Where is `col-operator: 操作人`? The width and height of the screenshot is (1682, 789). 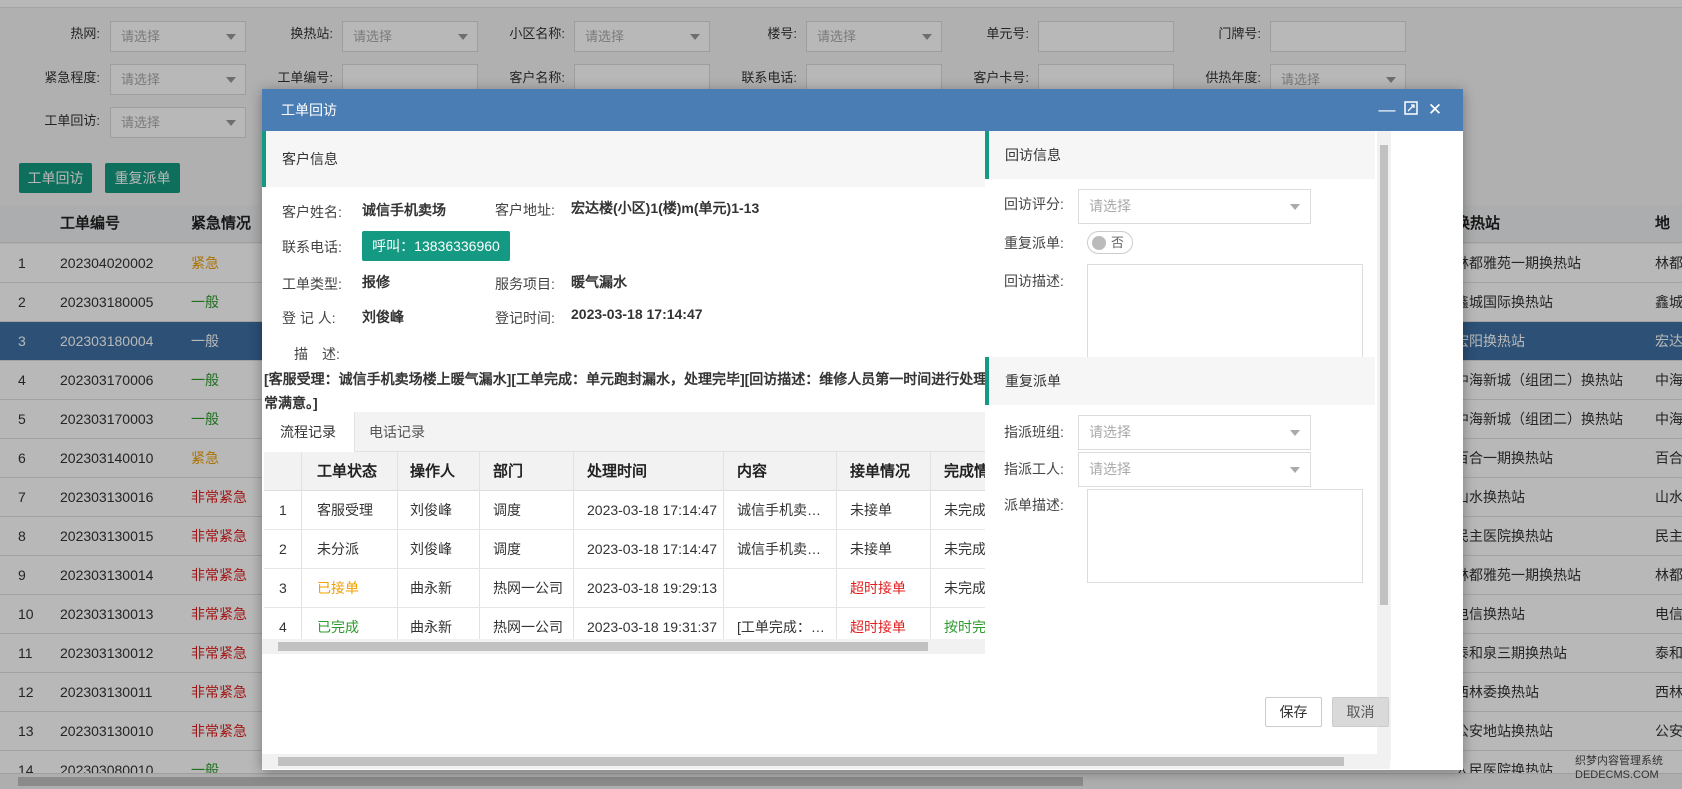 col-operator: 操作人 is located at coordinates (433, 471).